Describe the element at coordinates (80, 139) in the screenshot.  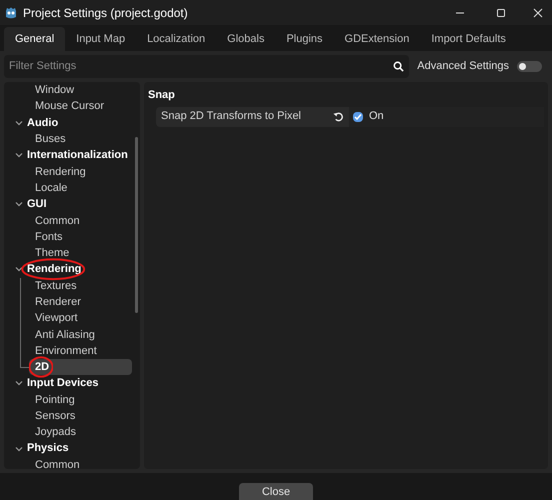
I see `tree-item: Buses` at that location.